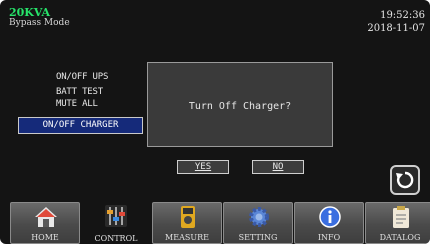  I want to click on no-button-label: NO, so click(278, 167).